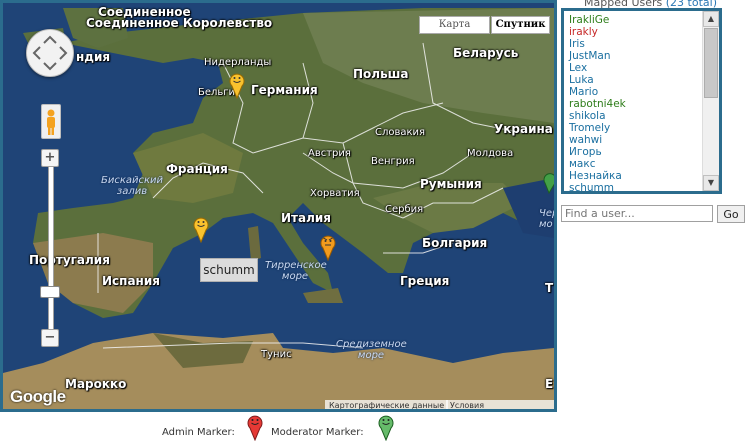 The height and width of the screenshot is (444, 749). I want to click on zoom-slider-handle, so click(50, 292).